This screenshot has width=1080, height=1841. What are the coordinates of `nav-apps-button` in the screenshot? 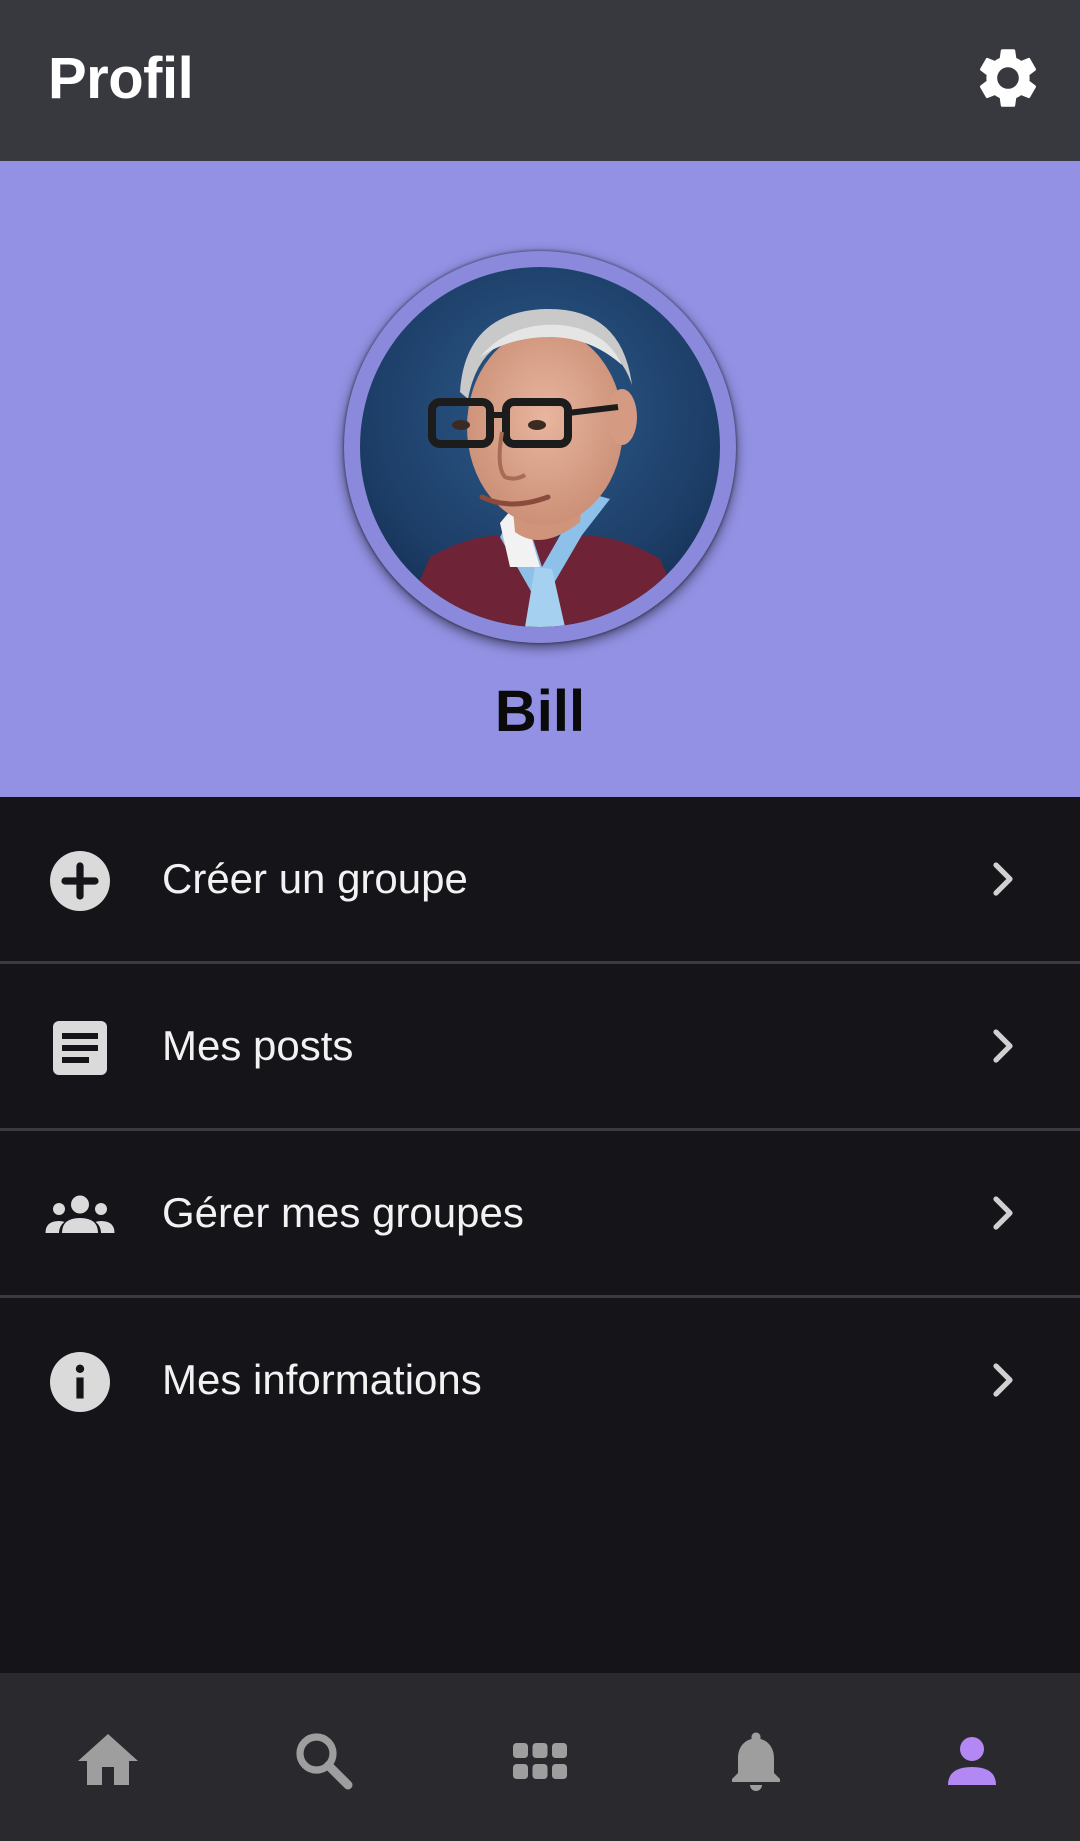 It's located at (540, 1761).